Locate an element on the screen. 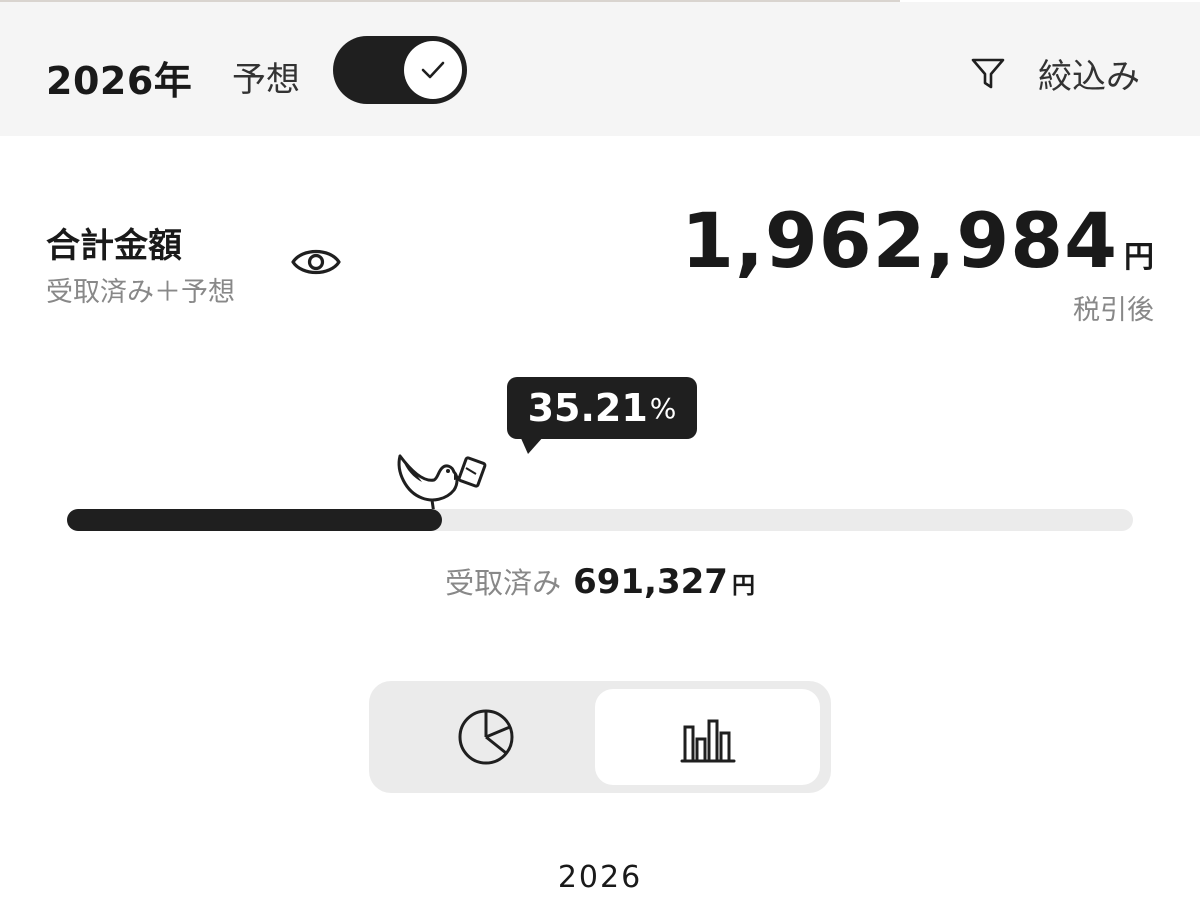 Image resolution: width=1200 pixels, height=915 pixels. filter-label: 絞込み is located at coordinates (1089, 76).